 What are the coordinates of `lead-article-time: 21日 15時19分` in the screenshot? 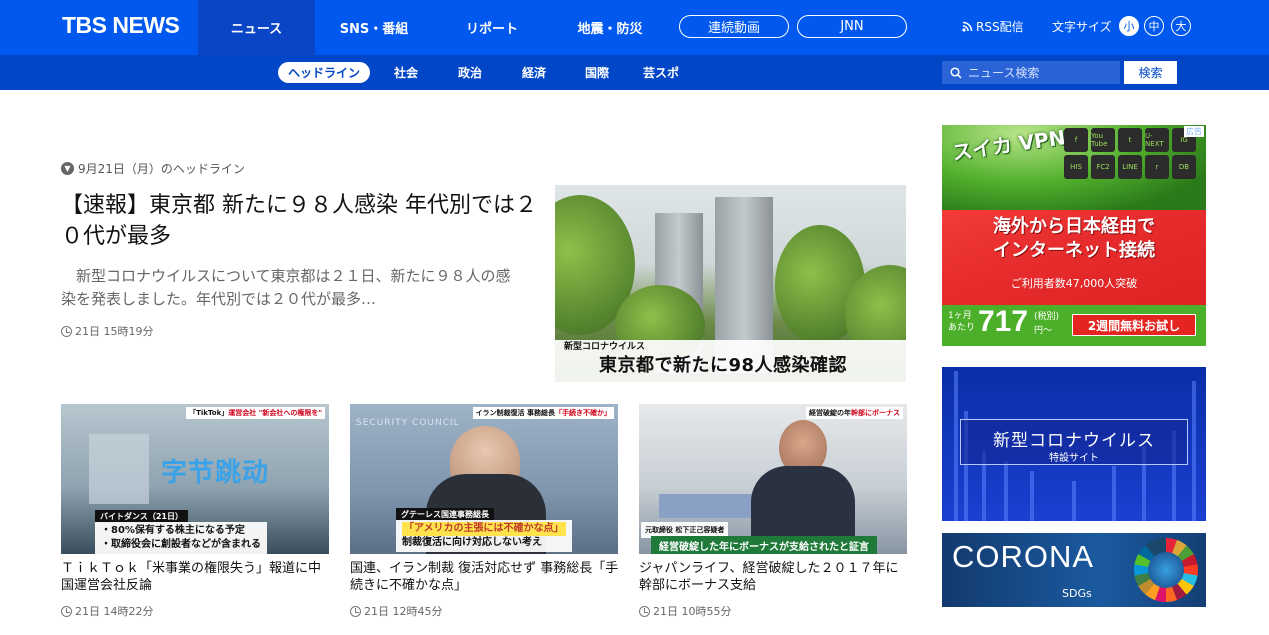 It's located at (107, 331).